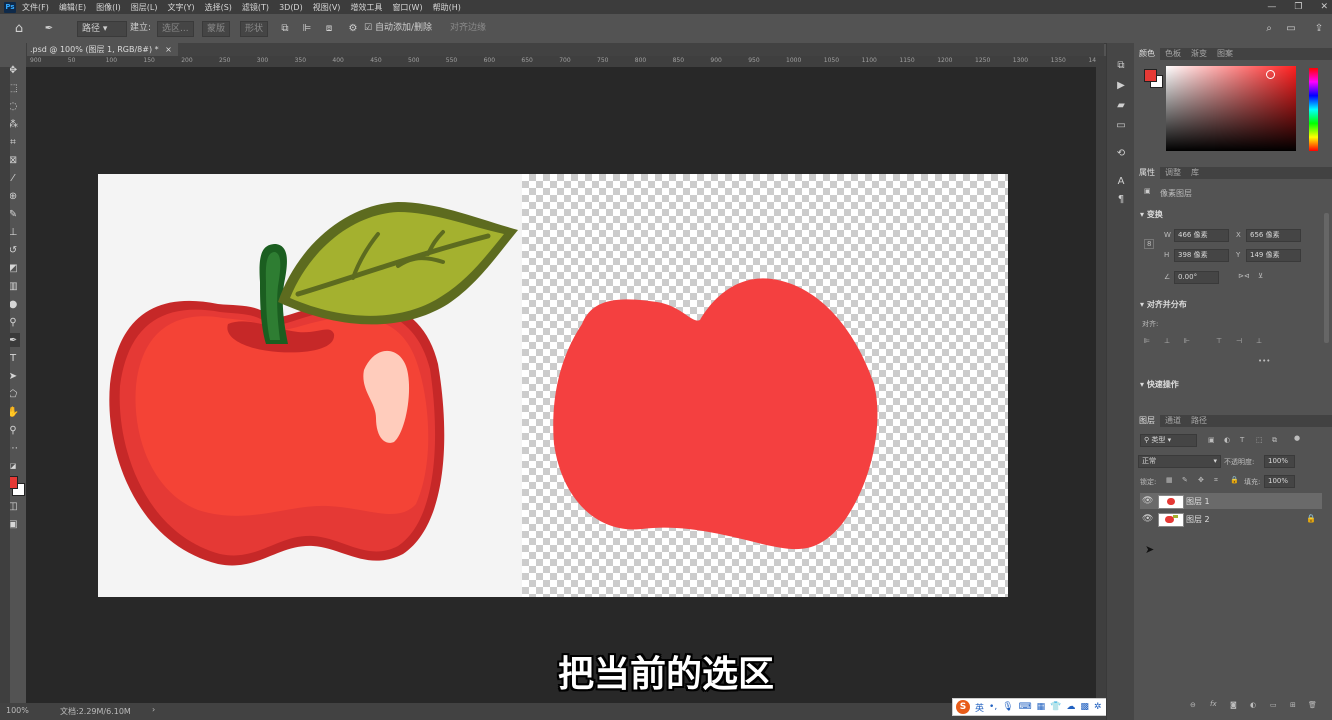  What do you see at coordinates (1195, 173) in the screenshot?
I see `tab-libraries: 库` at bounding box center [1195, 173].